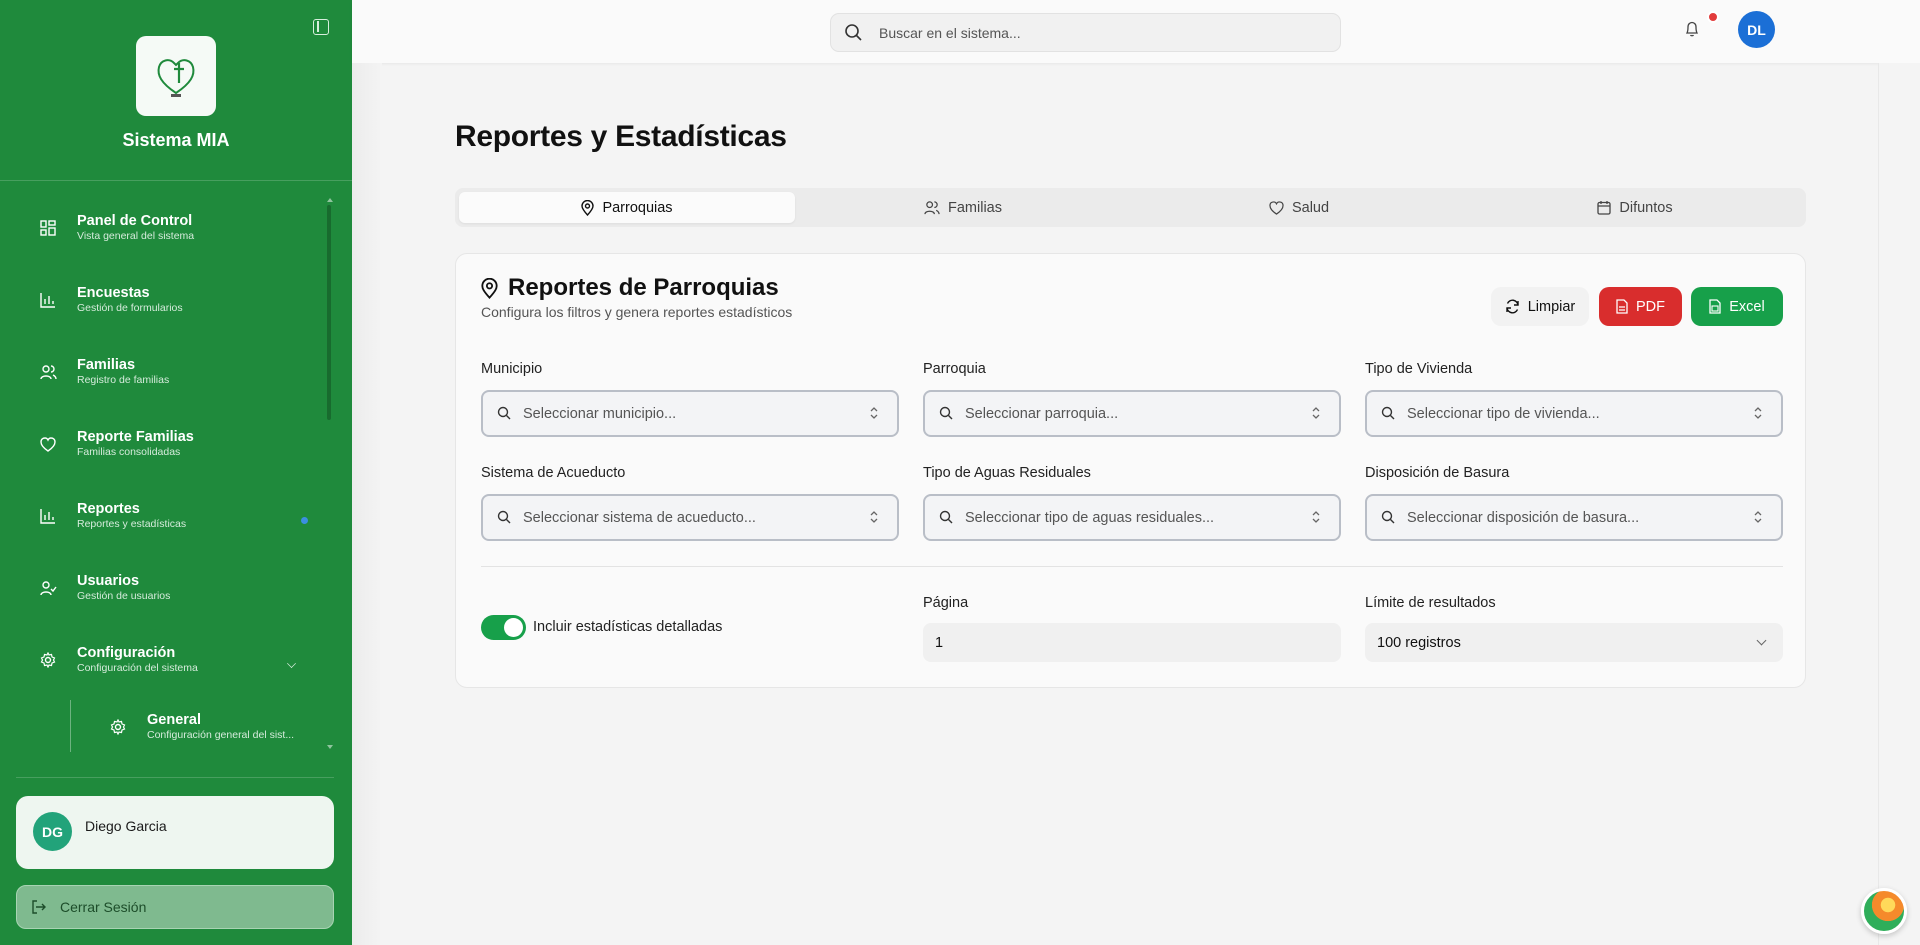 Image resolution: width=1920 pixels, height=945 pixels. I want to click on filter-label-basura: Disposición de Basura, so click(1437, 473).